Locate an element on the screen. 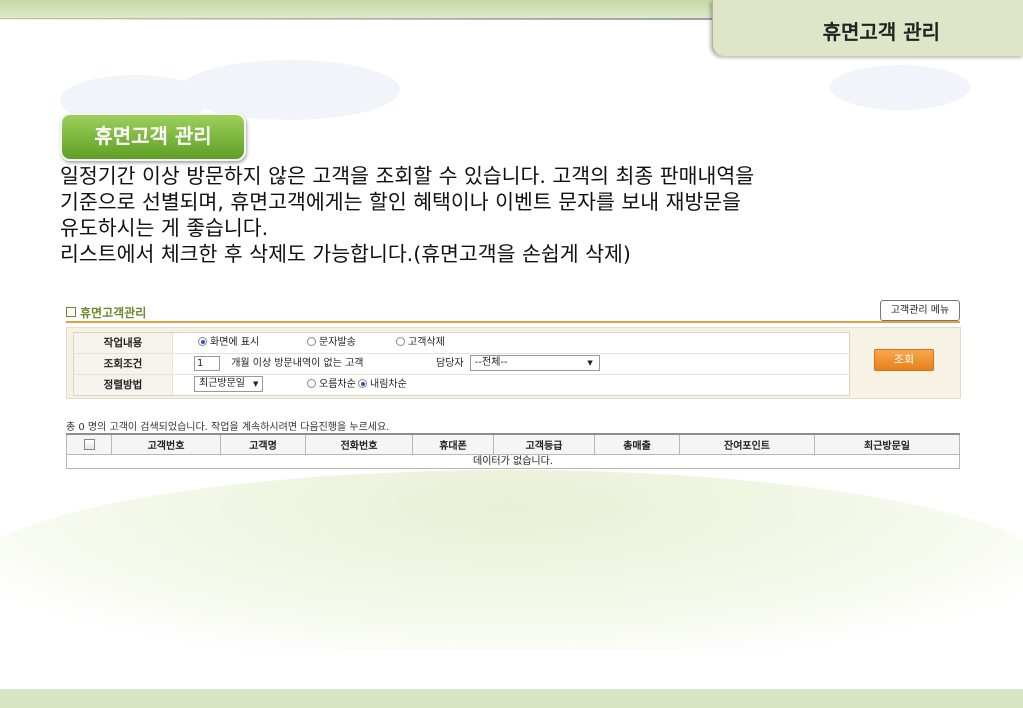 The width and height of the screenshot is (1023, 708). column-header: 고객등급 is located at coordinates (544, 444).